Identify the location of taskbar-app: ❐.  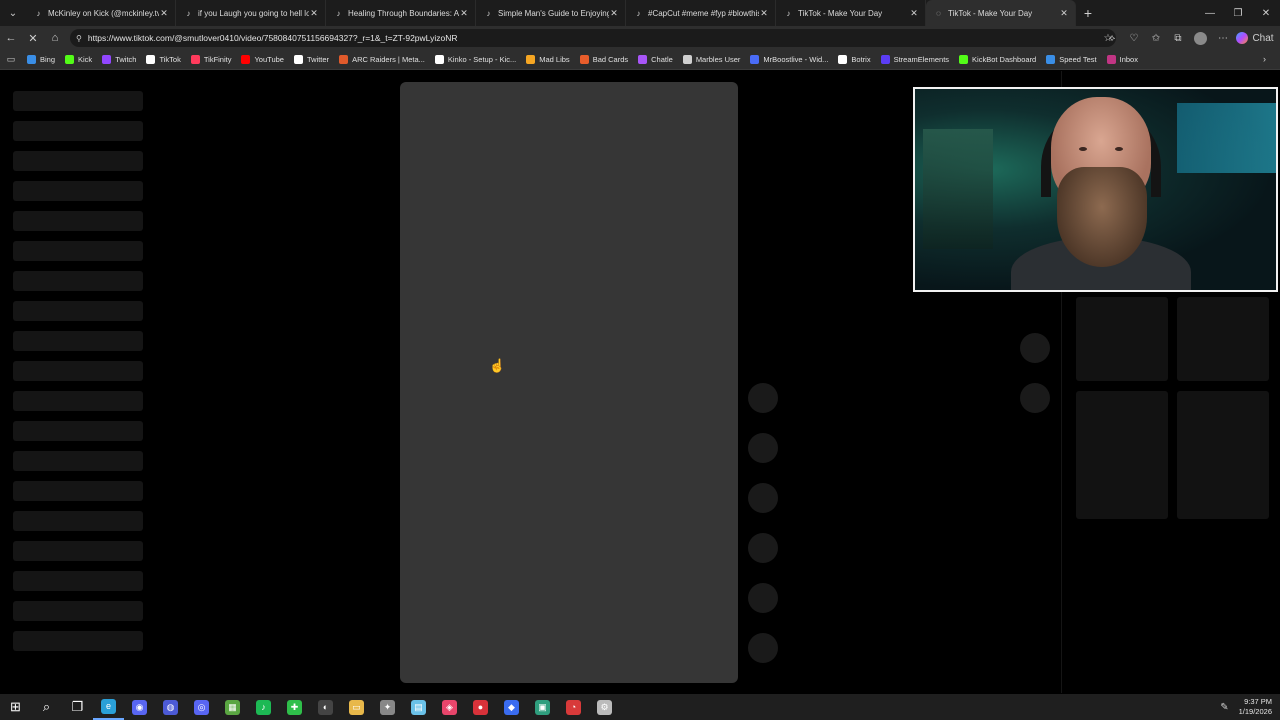
(77, 707).